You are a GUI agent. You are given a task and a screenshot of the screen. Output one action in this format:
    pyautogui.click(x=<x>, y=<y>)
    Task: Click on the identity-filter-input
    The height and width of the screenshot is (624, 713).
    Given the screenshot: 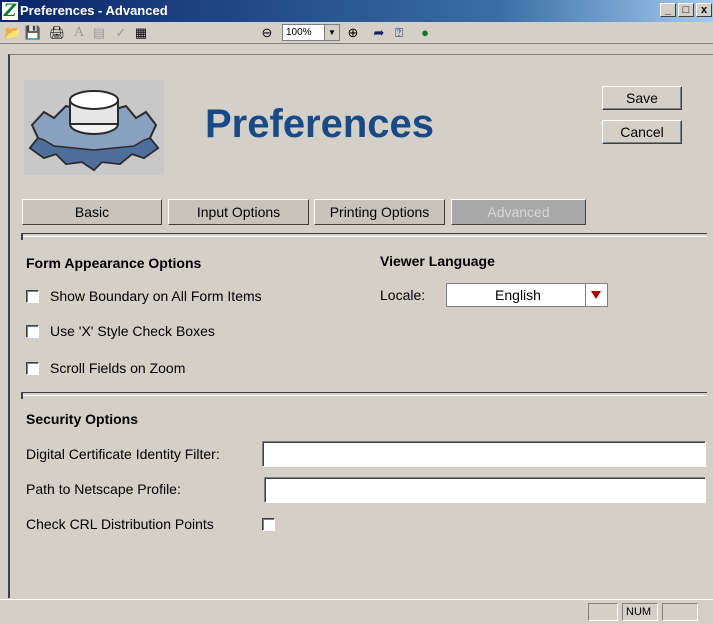 What is the action you would take?
    pyautogui.click(x=484, y=454)
    